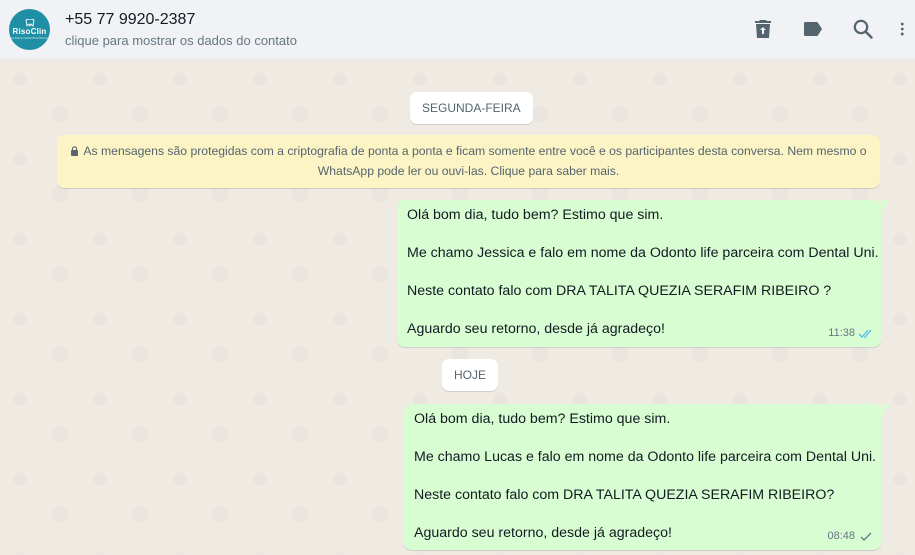 Image resolution: width=915 pixels, height=555 pixels. What do you see at coordinates (471, 108) in the screenshot?
I see `day-chip-monday: SEGUNDA-FEIRA` at bounding box center [471, 108].